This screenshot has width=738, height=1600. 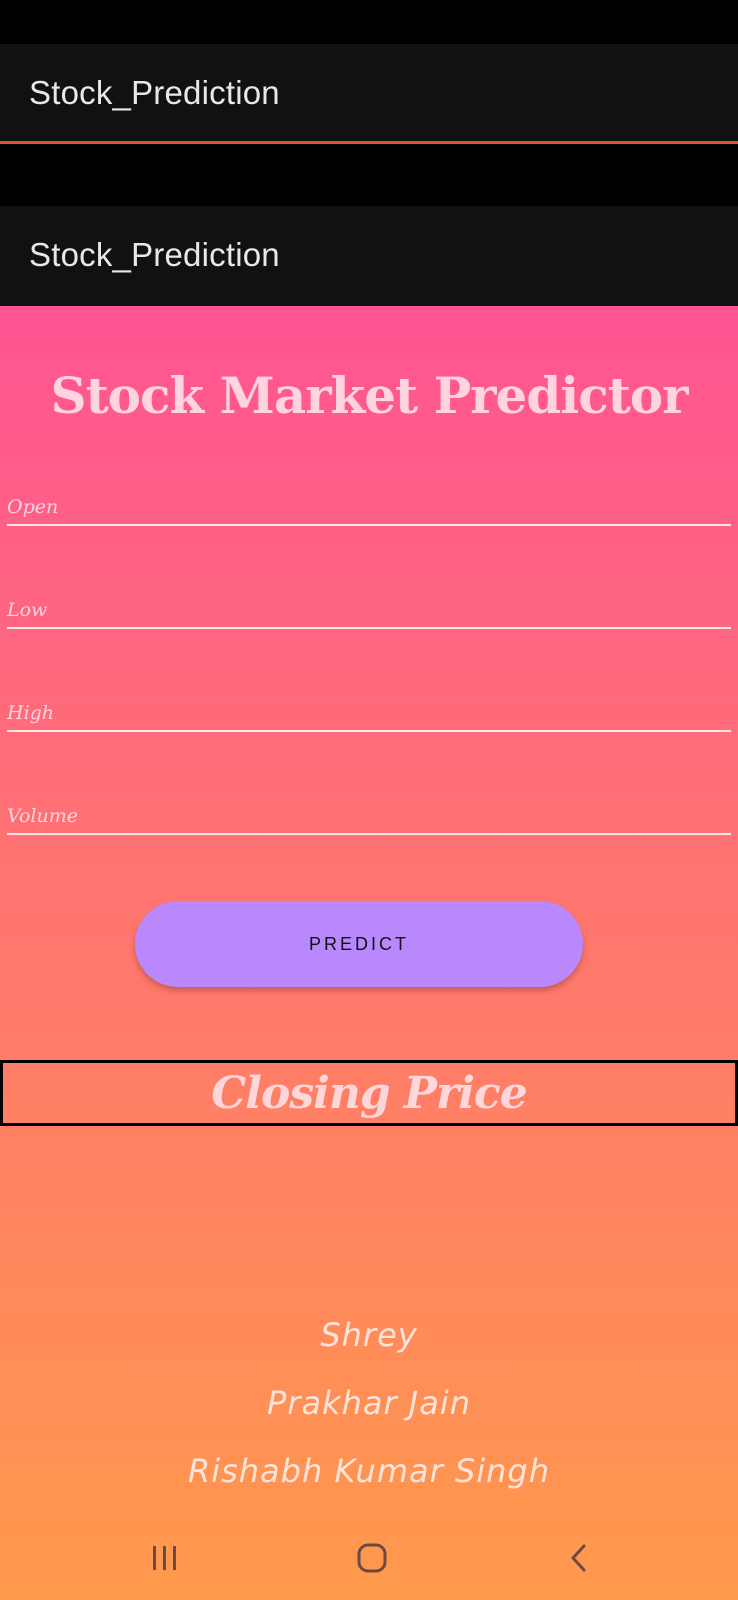 I want to click on app-bar-top: Stock_Prediction, so click(x=369, y=94).